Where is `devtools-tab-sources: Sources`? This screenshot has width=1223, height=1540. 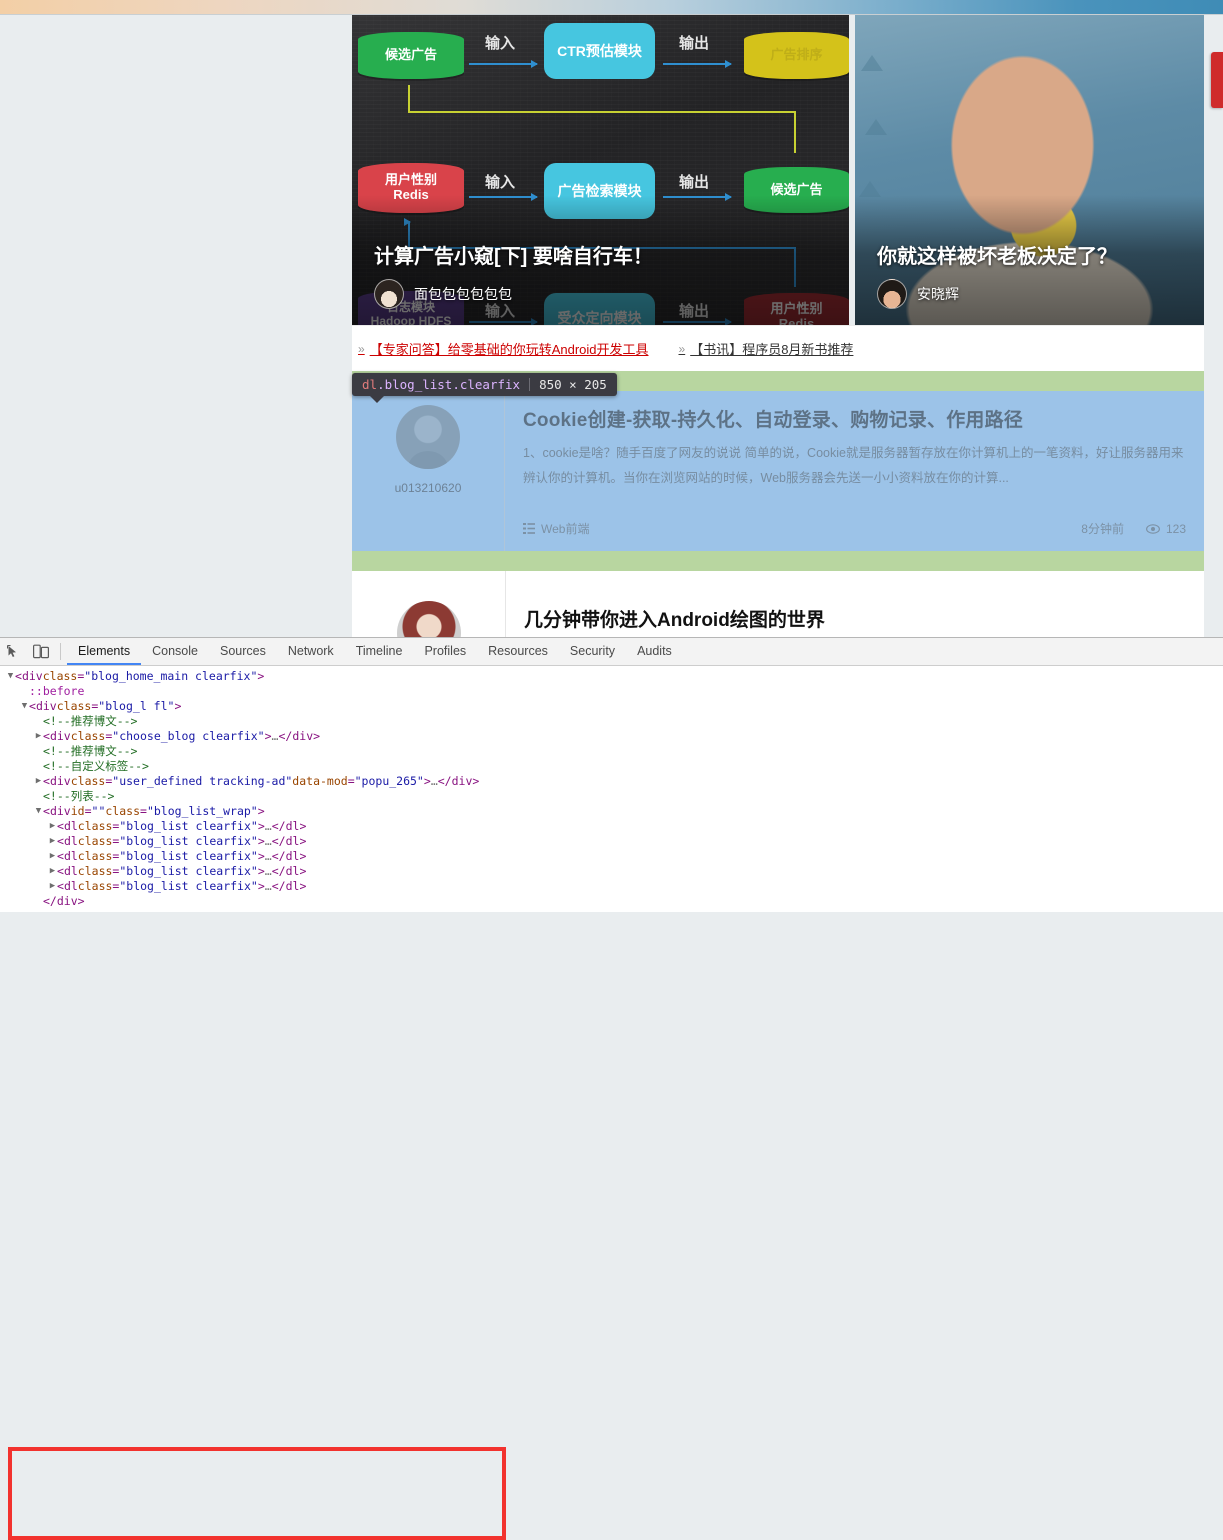
devtools-tab-sources: Sources is located at coordinates (243, 651).